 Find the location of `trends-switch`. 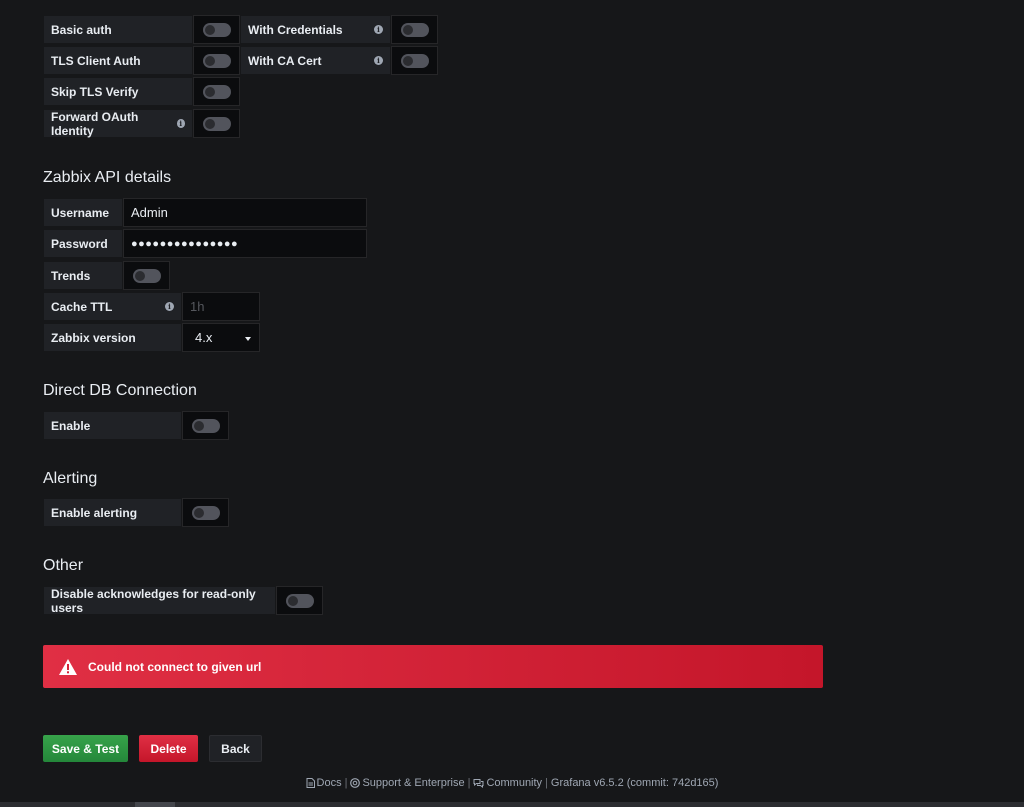

trends-switch is located at coordinates (146, 275).